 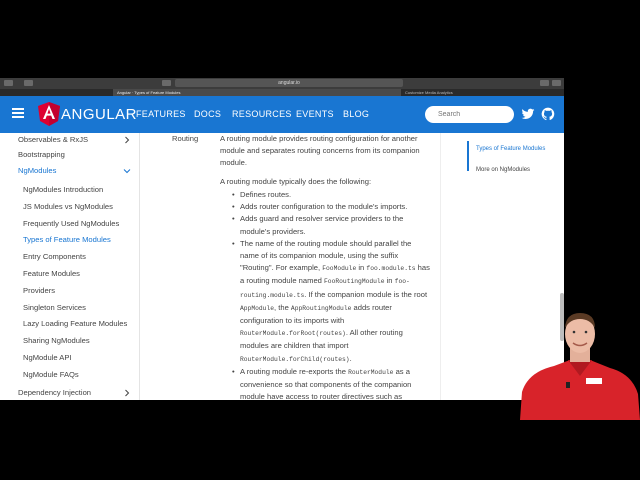 I want to click on sidebar-item-entry-components: Entry Components, so click(x=70, y=257).